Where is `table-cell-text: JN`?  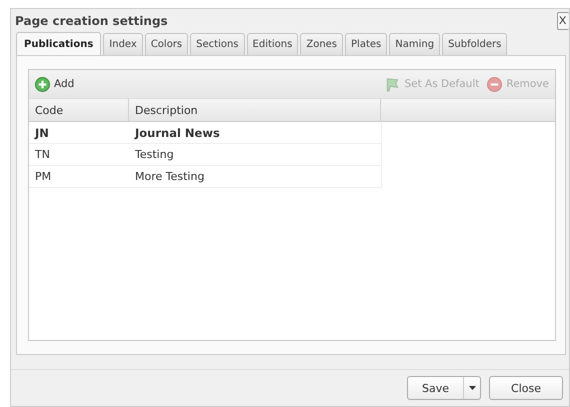 table-cell-text: JN is located at coordinates (41, 133).